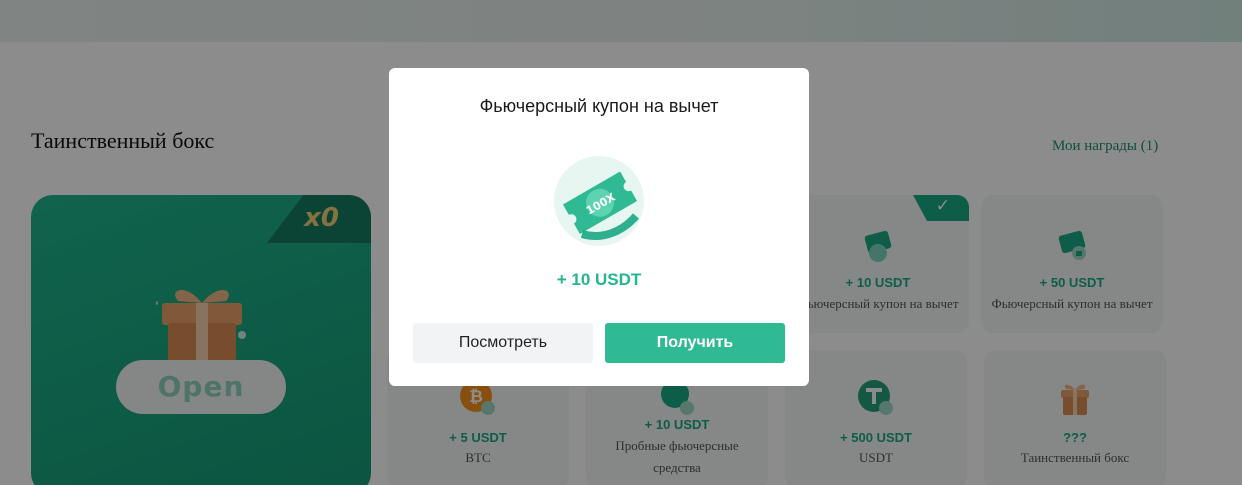 The height and width of the screenshot is (485, 1242). What do you see at coordinates (695, 343) in the screenshot?
I see `get-button: Получить` at bounding box center [695, 343].